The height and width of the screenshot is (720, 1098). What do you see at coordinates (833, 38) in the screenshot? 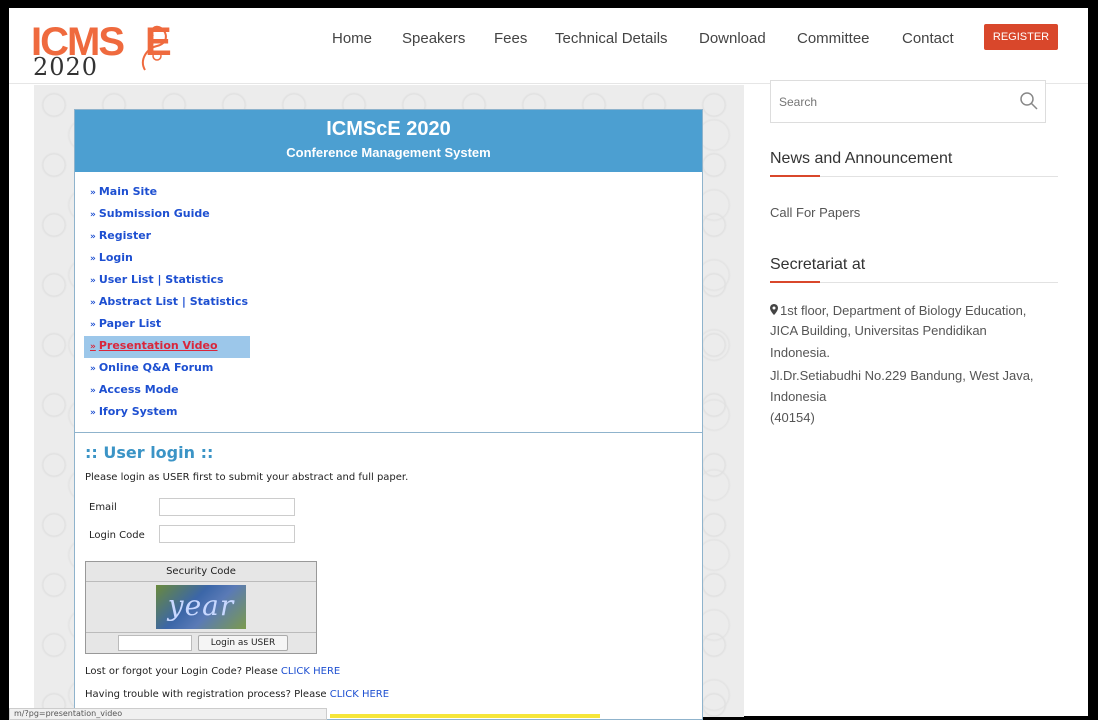
I see `nav-committee: Committee` at bounding box center [833, 38].